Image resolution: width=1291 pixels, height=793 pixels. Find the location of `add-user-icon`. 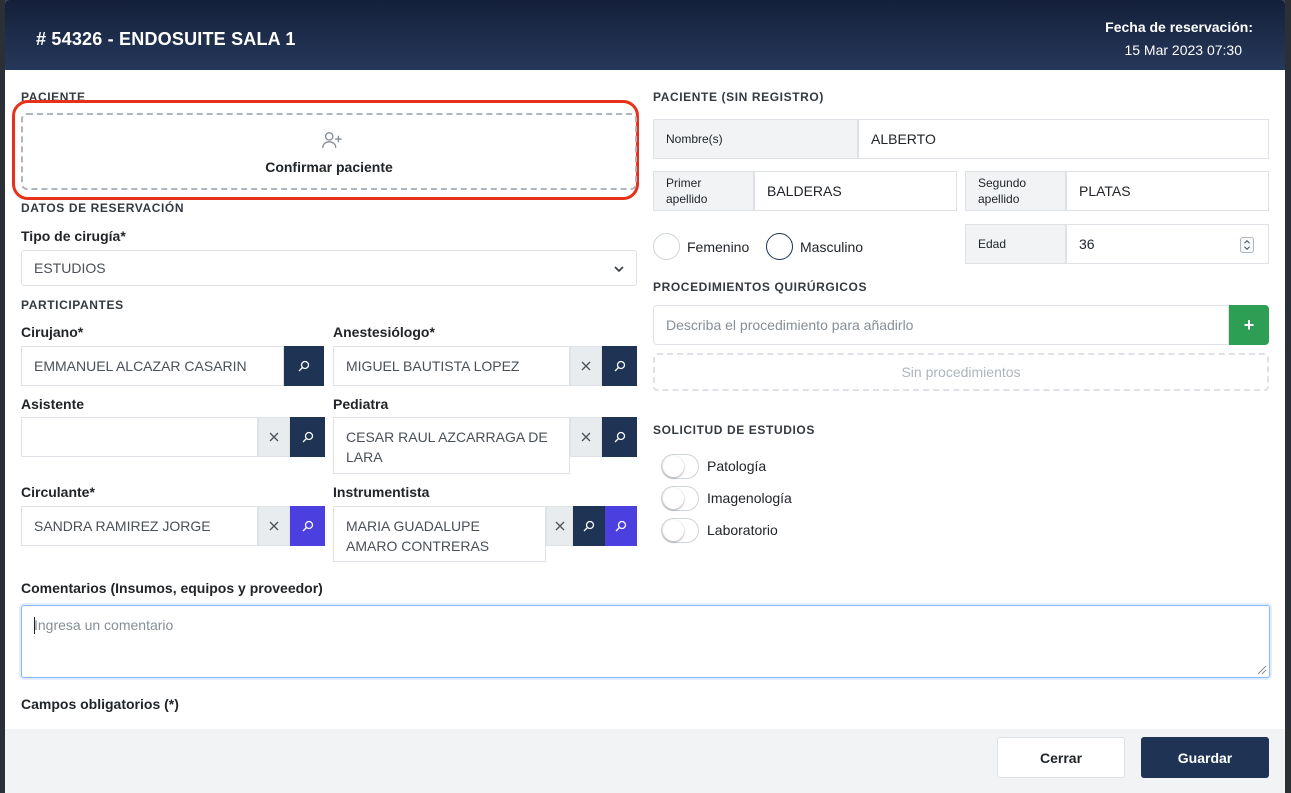

add-user-icon is located at coordinates (332, 140).